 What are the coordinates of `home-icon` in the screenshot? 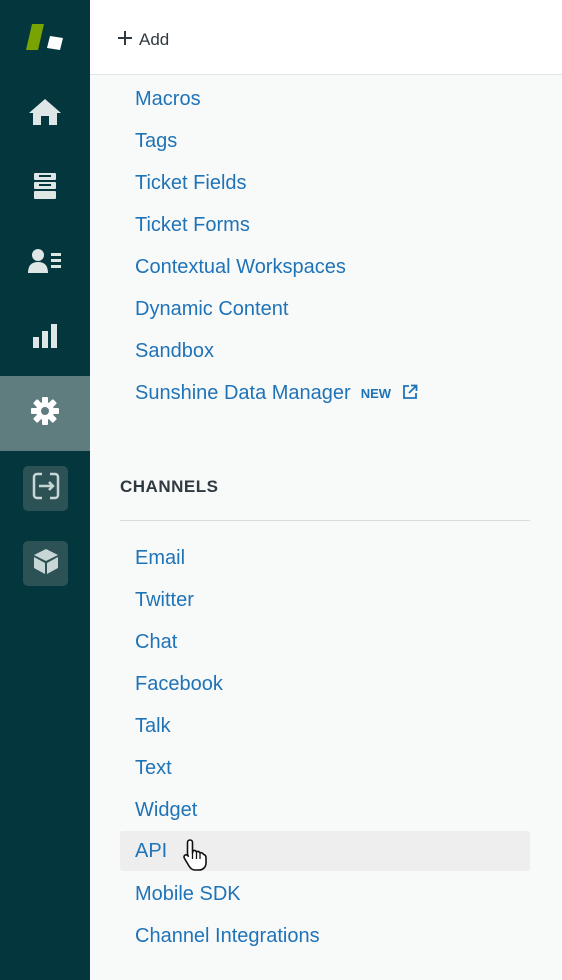 It's located at (45, 114).